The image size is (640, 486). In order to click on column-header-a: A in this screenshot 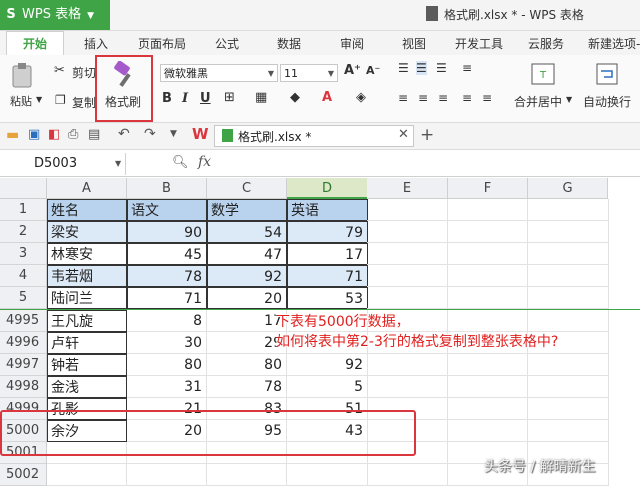, I will do `click(87, 188)`.